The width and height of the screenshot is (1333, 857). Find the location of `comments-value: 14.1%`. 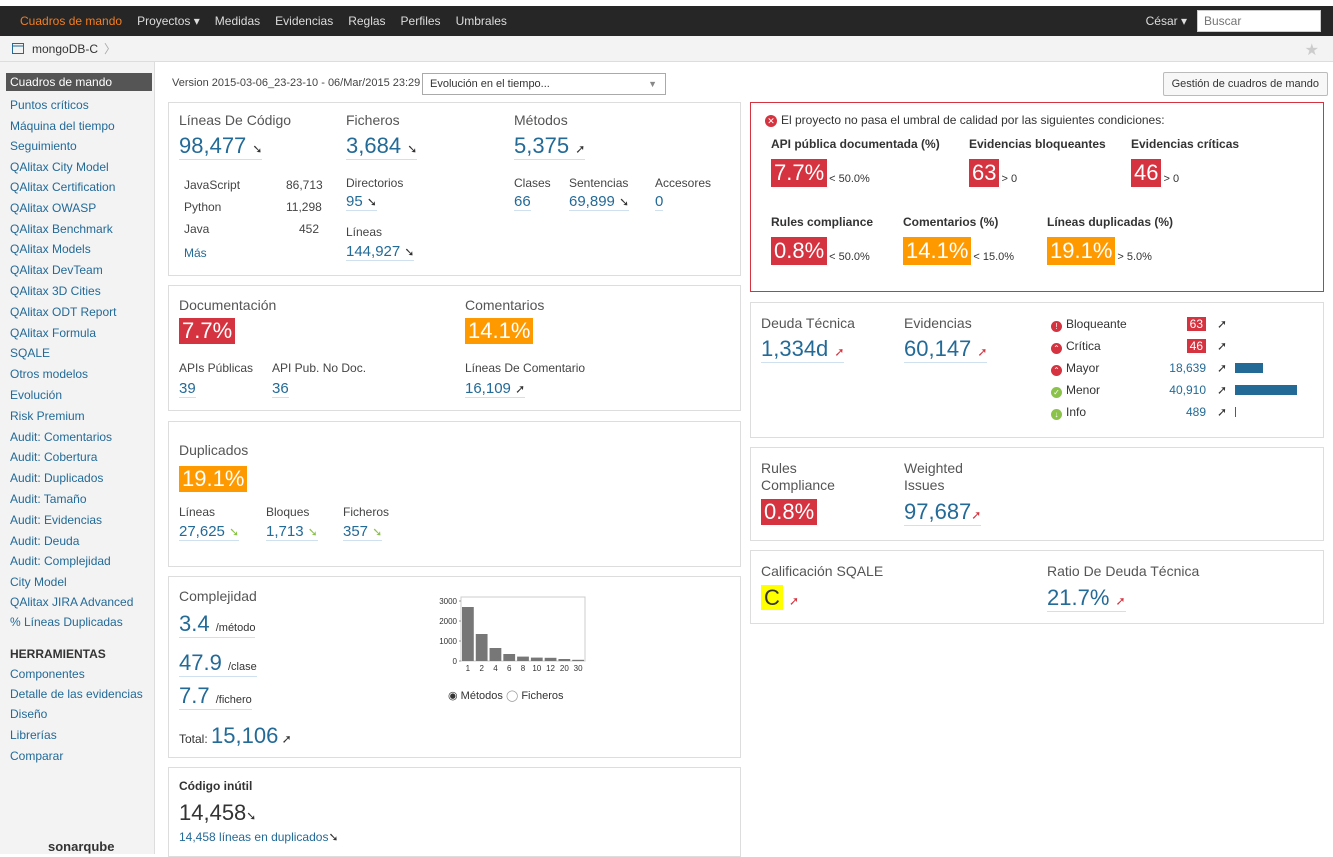

comments-value: 14.1% is located at coordinates (499, 331).